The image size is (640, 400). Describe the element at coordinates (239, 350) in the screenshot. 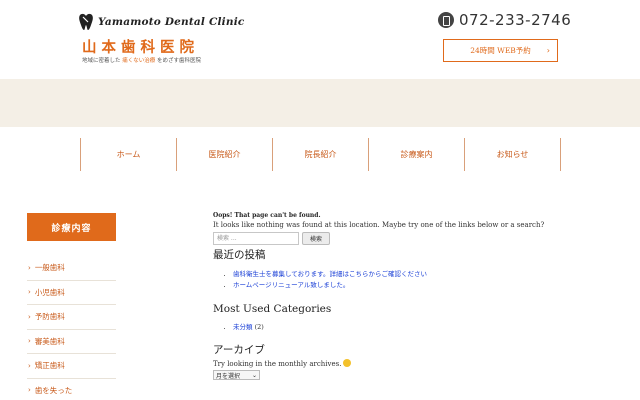

I see `archives-heading: アーカイブ` at that location.